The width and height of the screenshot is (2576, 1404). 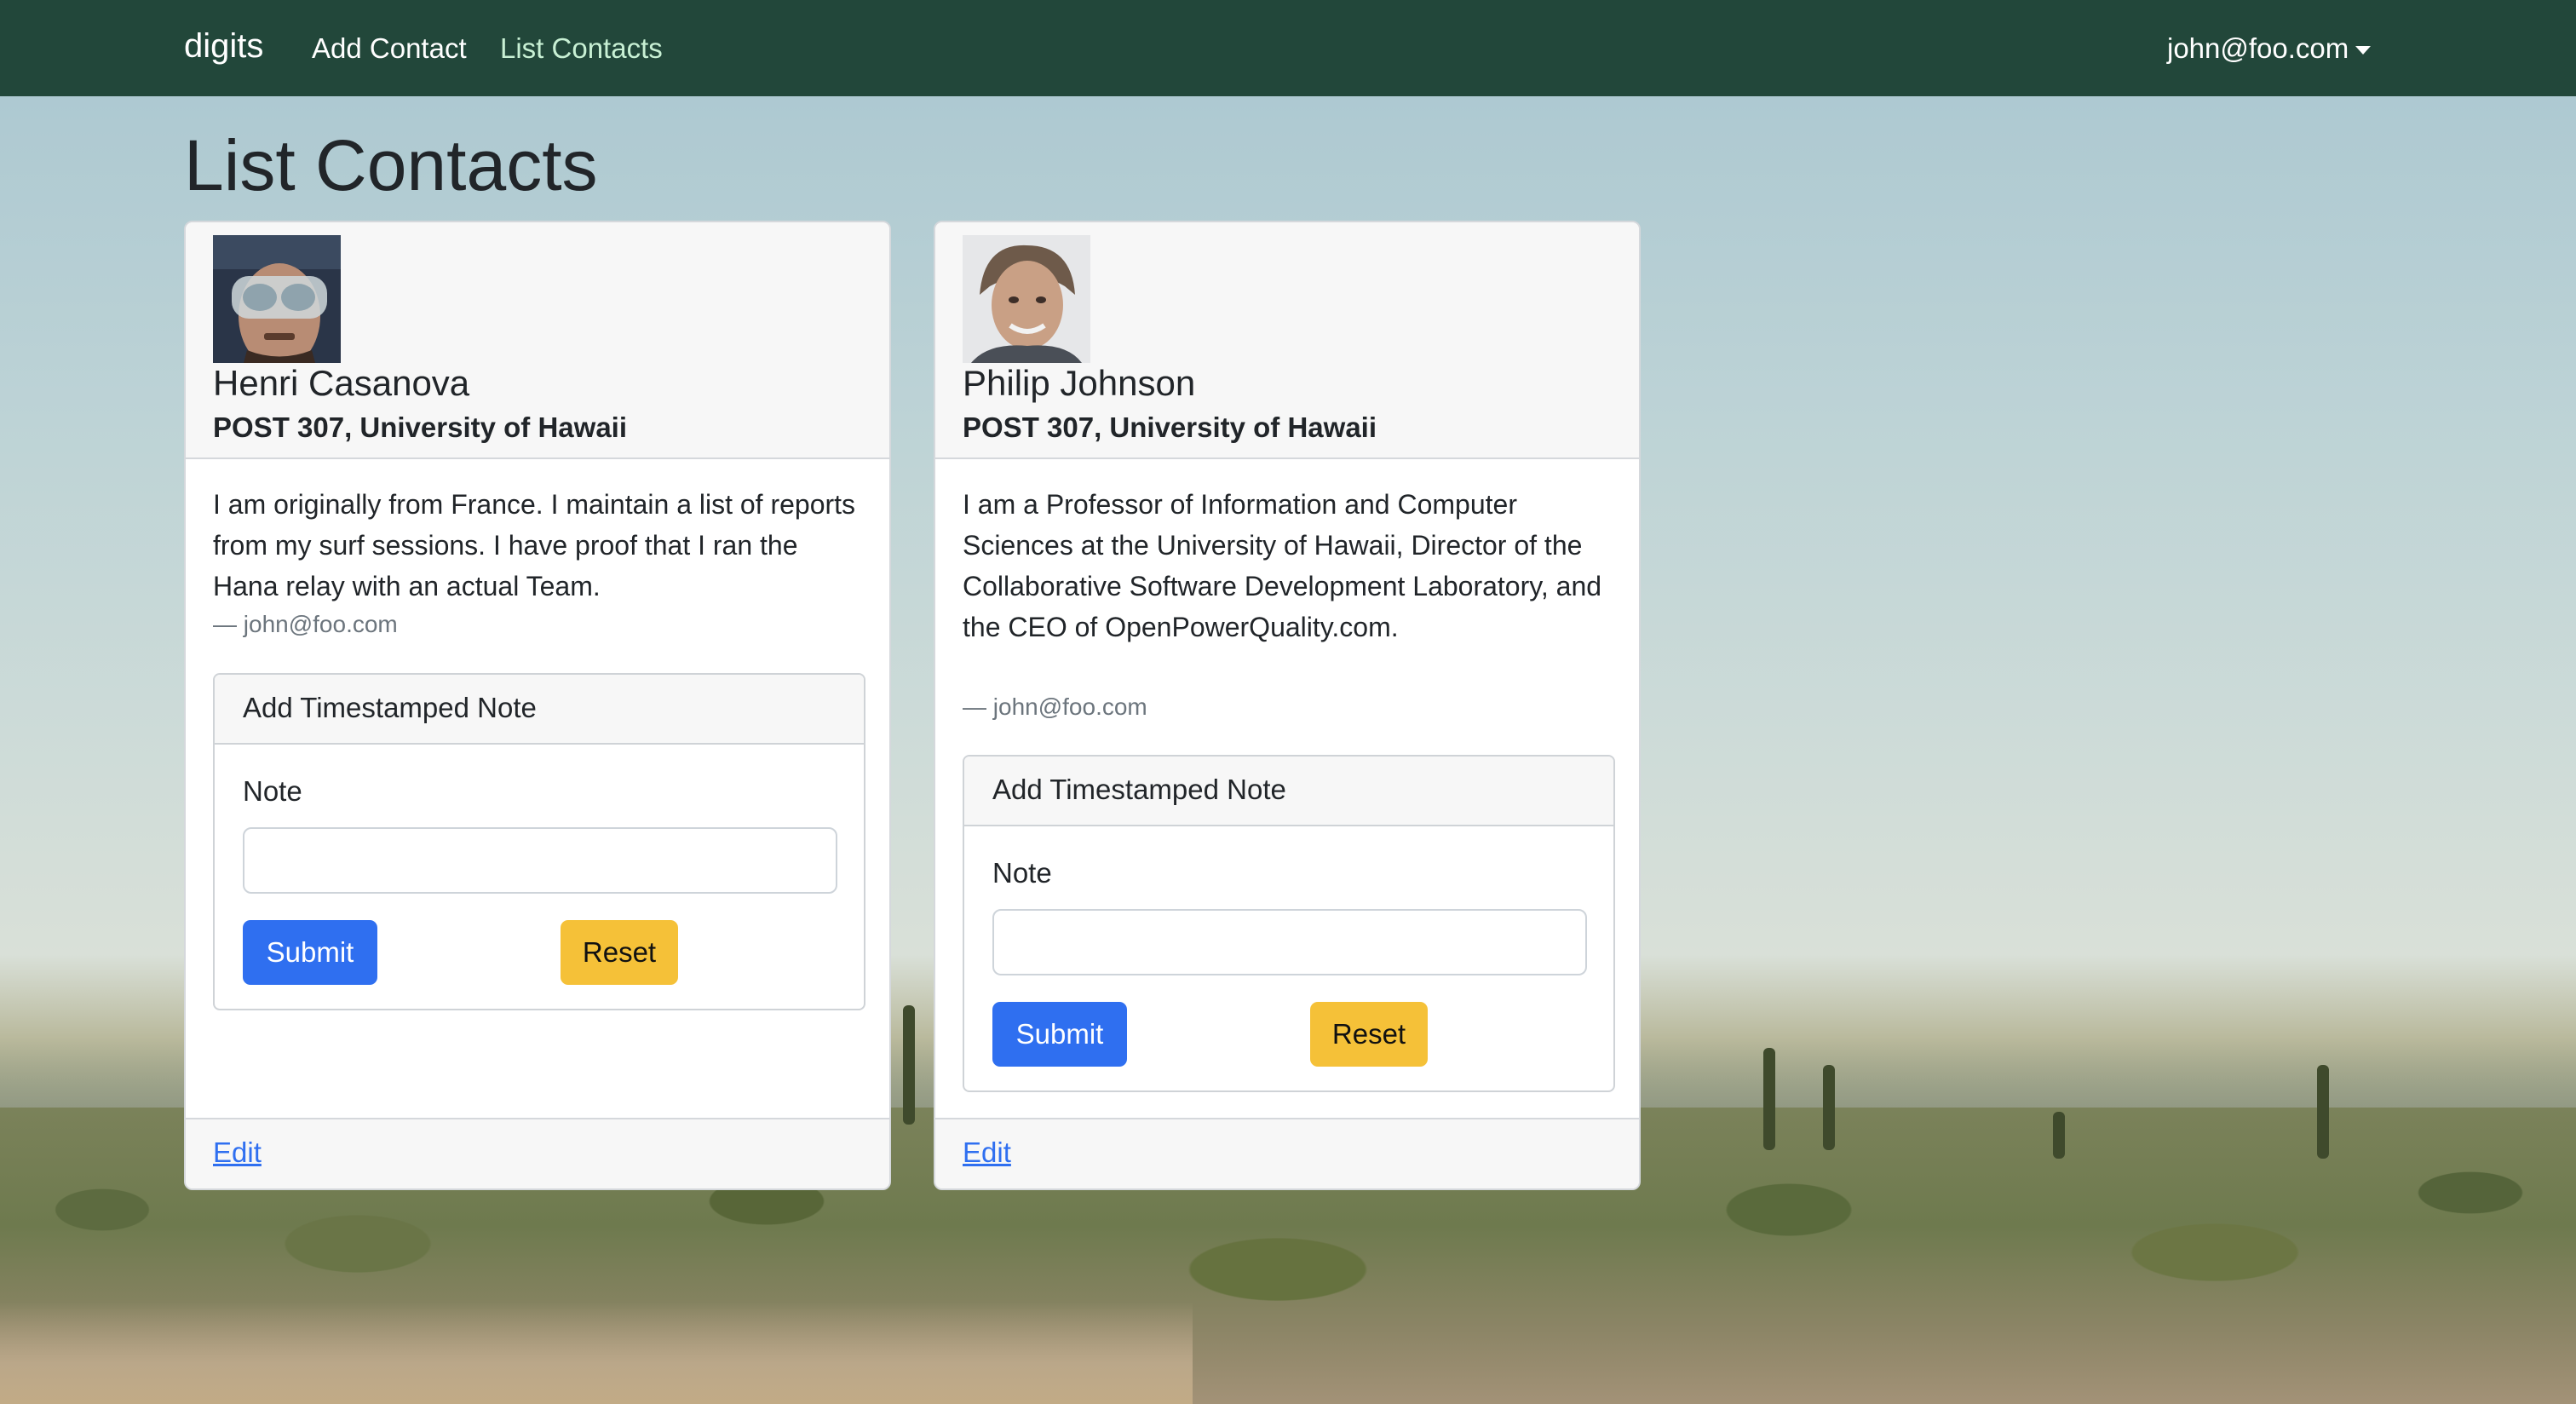 What do you see at coordinates (389, 48) in the screenshot?
I see `nav-add-contact: Add Contact` at bounding box center [389, 48].